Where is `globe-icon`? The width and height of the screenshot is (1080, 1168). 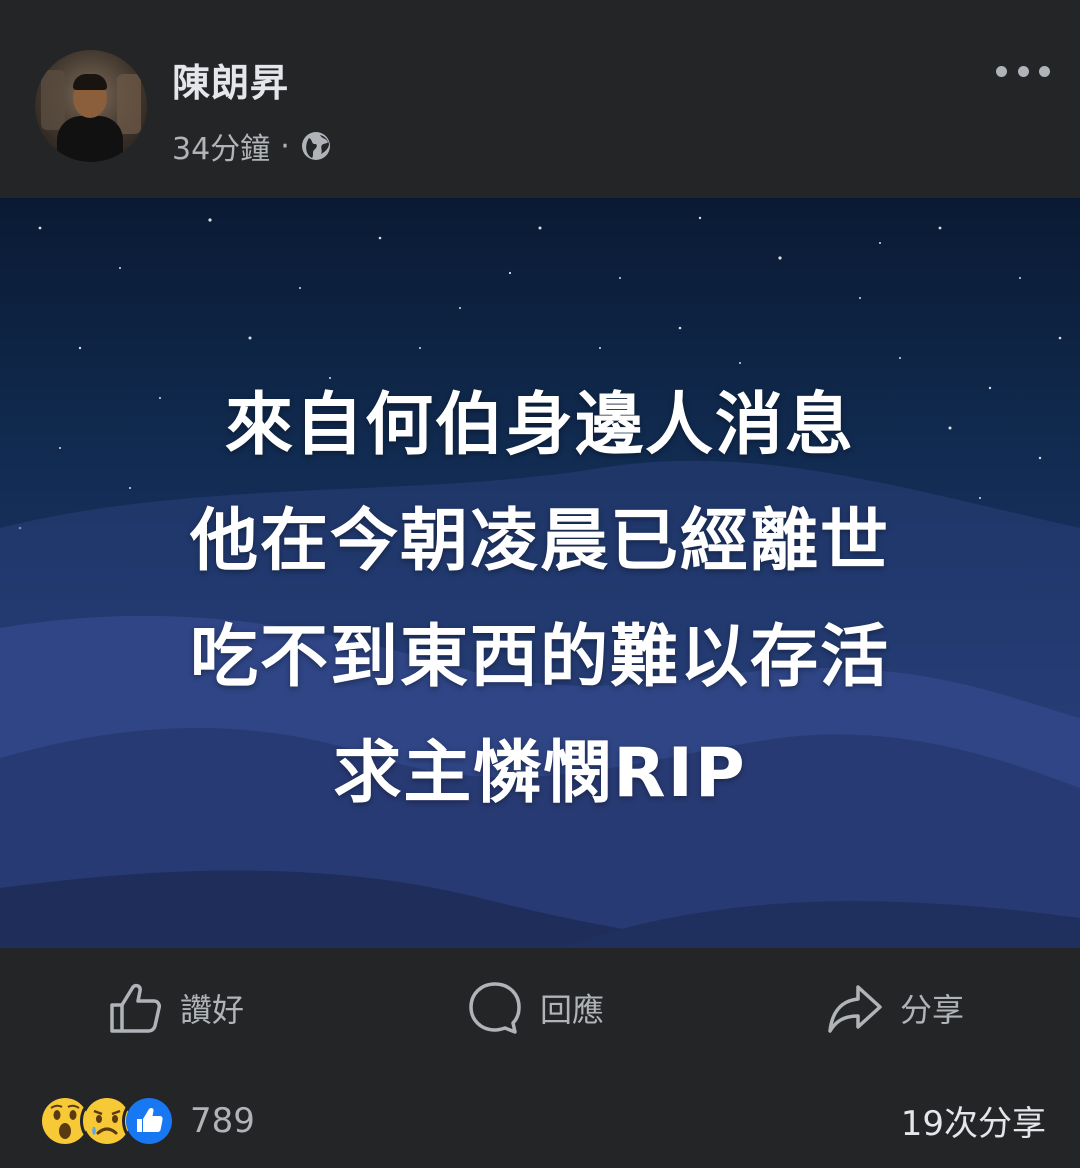 globe-icon is located at coordinates (315, 146).